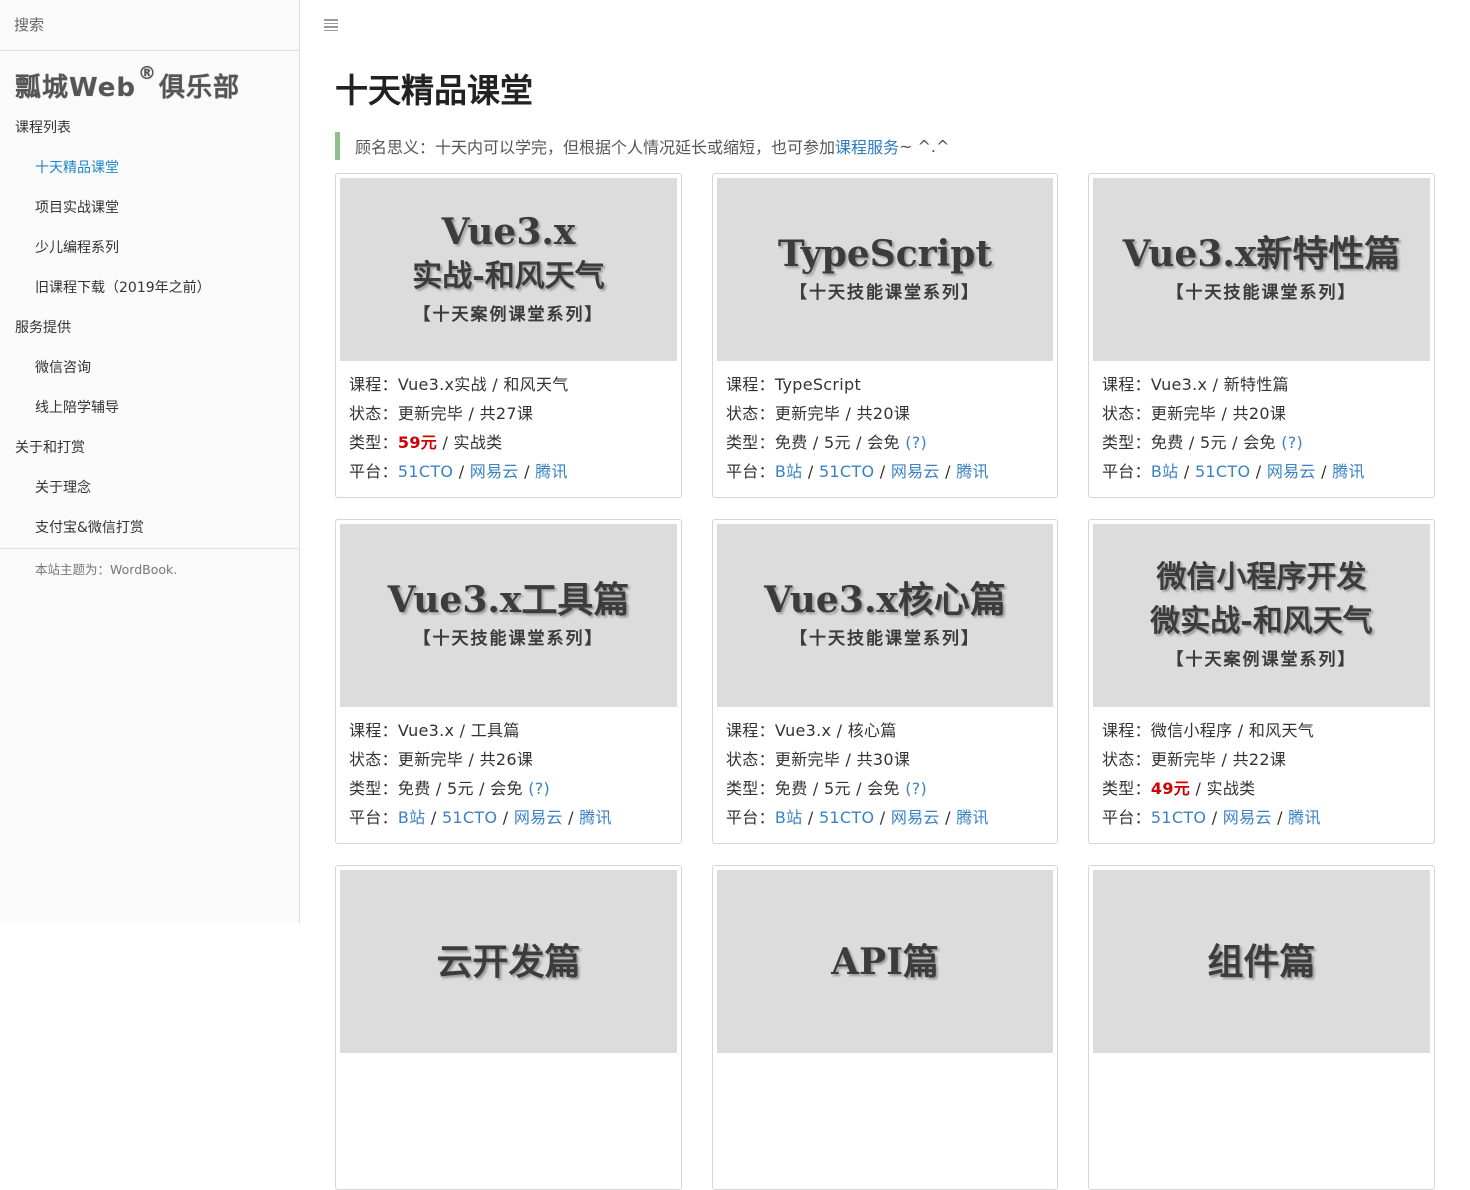  I want to click on thumb-title: Vue3.x工具篇, so click(508, 599).